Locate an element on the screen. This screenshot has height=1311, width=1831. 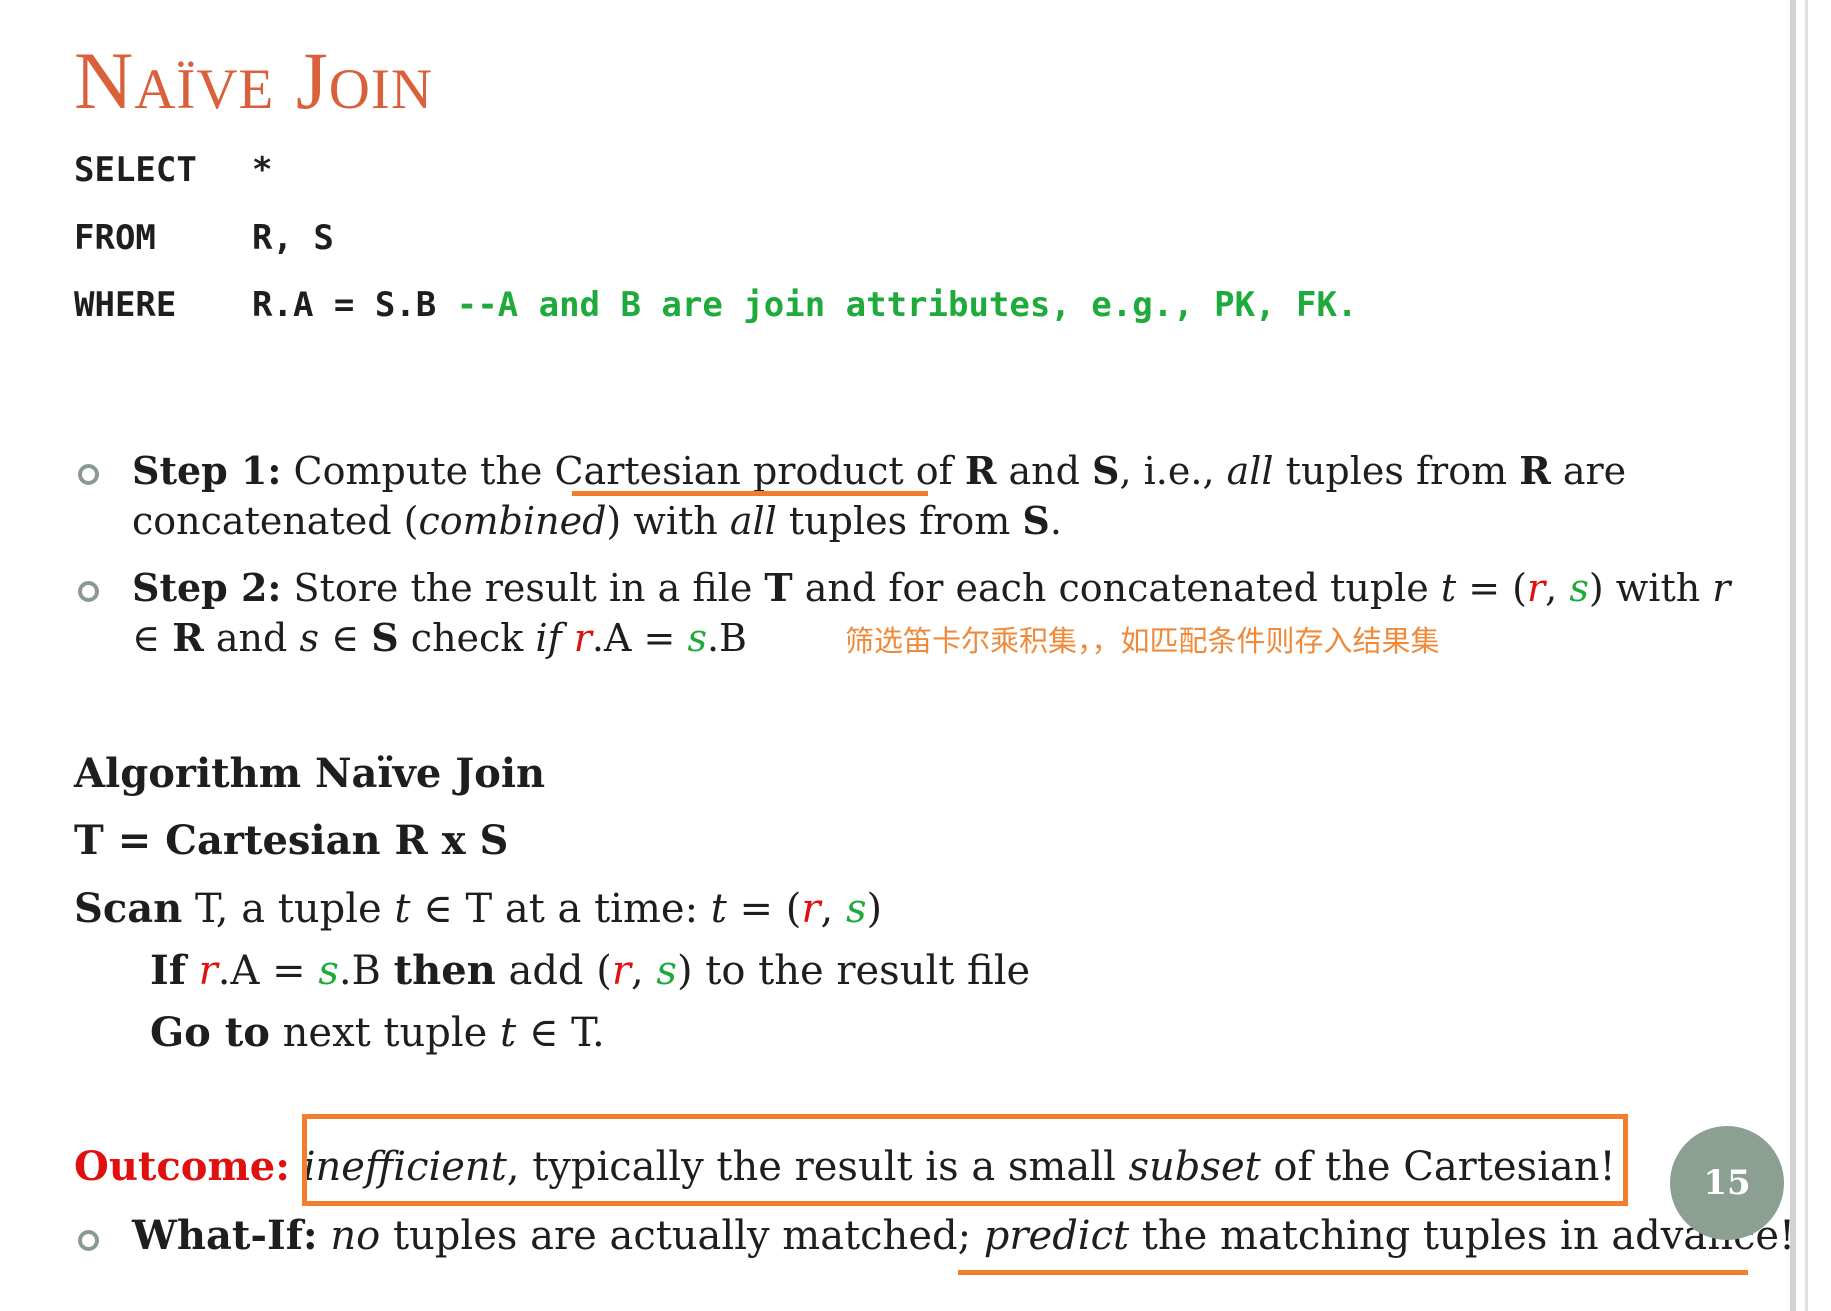
outcome-text is located at coordinates (296, 1167).